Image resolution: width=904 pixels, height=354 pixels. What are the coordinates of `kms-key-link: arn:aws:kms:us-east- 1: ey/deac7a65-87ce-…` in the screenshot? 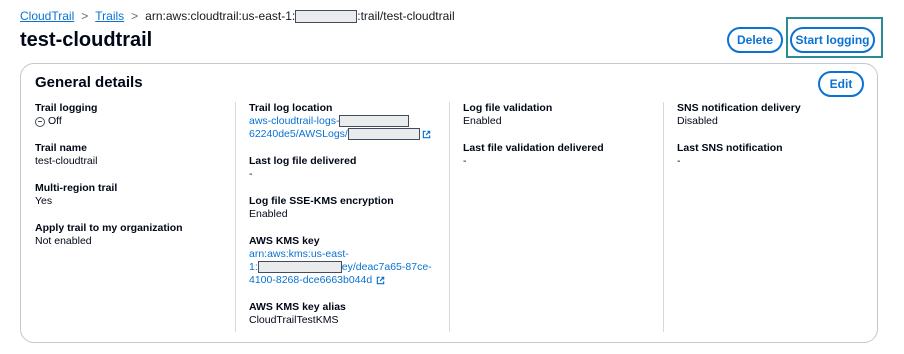 It's located at (349, 267).